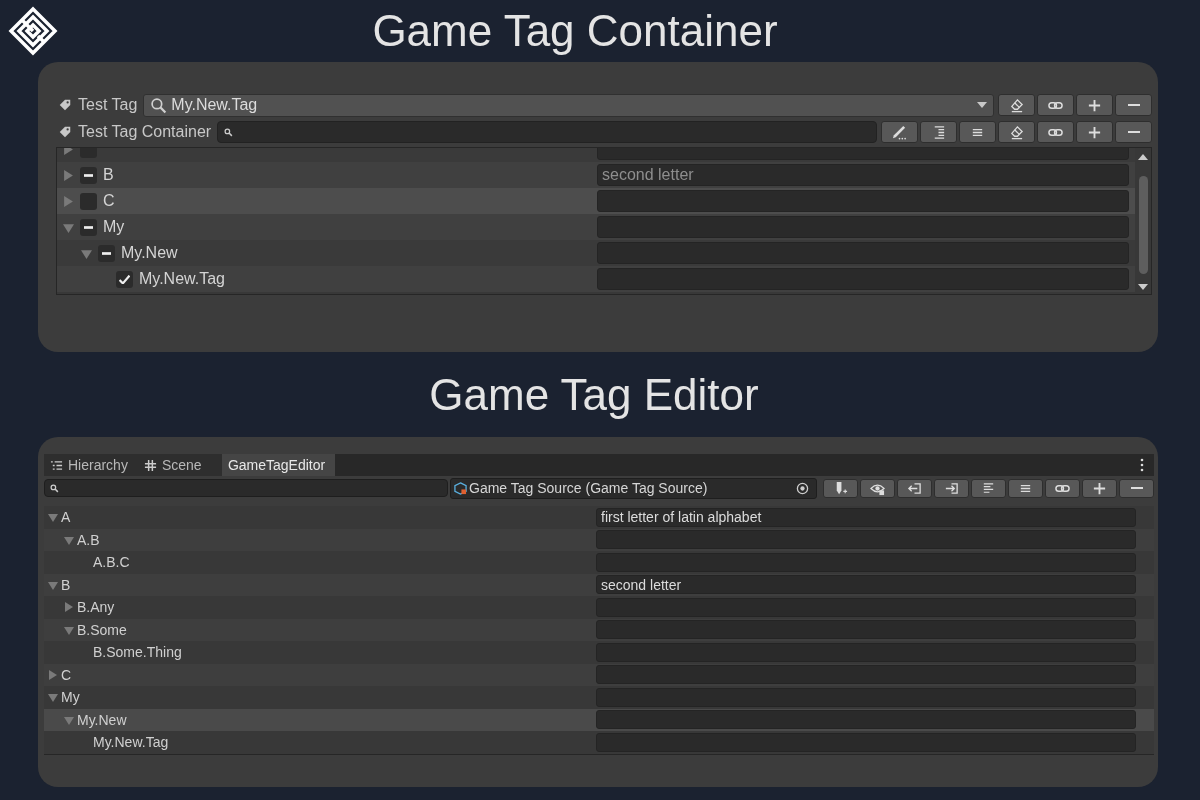 The image size is (1200, 800). What do you see at coordinates (1143, 157) in the screenshot?
I see `scroll-up-icon` at bounding box center [1143, 157].